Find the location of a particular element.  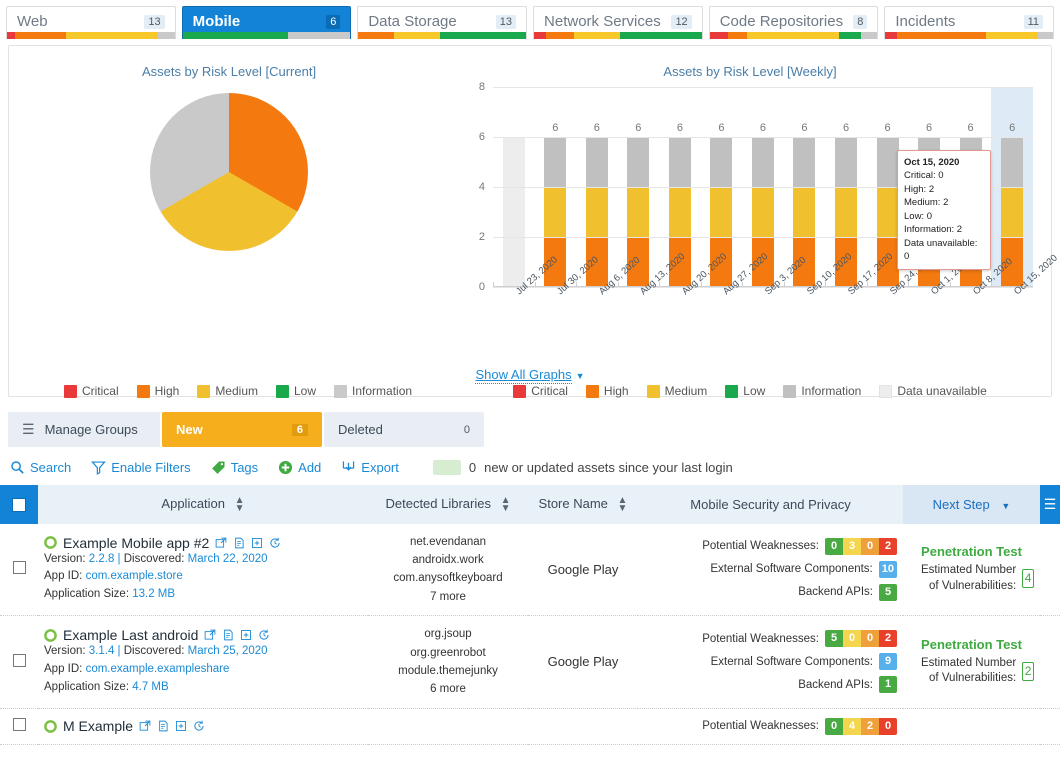

libraries-more-link: 6 more is located at coordinates (448, 689).